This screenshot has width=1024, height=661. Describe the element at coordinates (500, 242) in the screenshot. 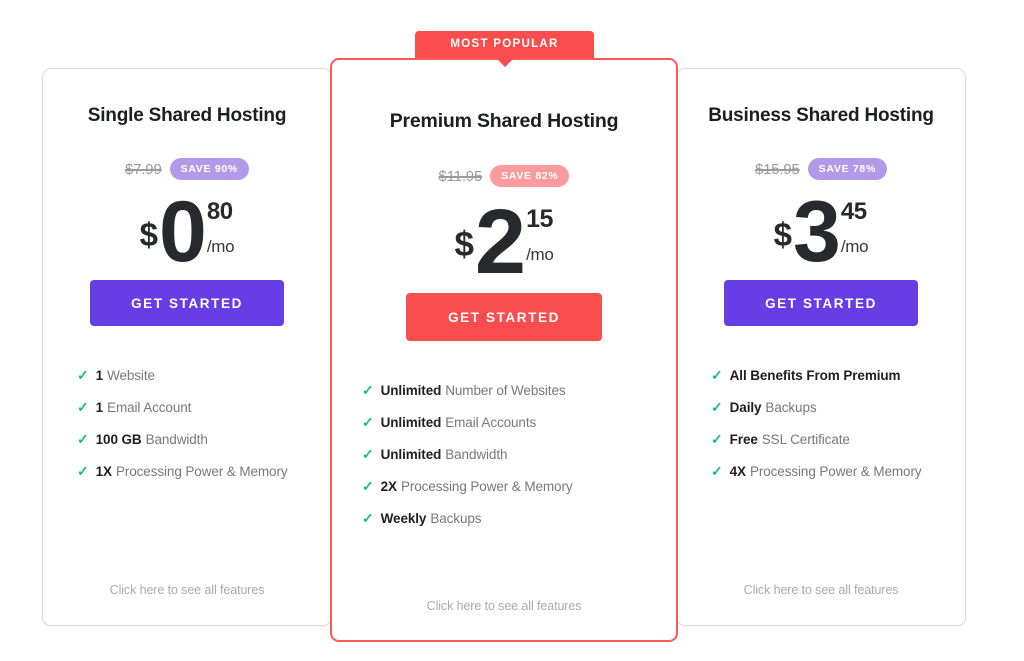

I see `price-whole: 2` at that location.